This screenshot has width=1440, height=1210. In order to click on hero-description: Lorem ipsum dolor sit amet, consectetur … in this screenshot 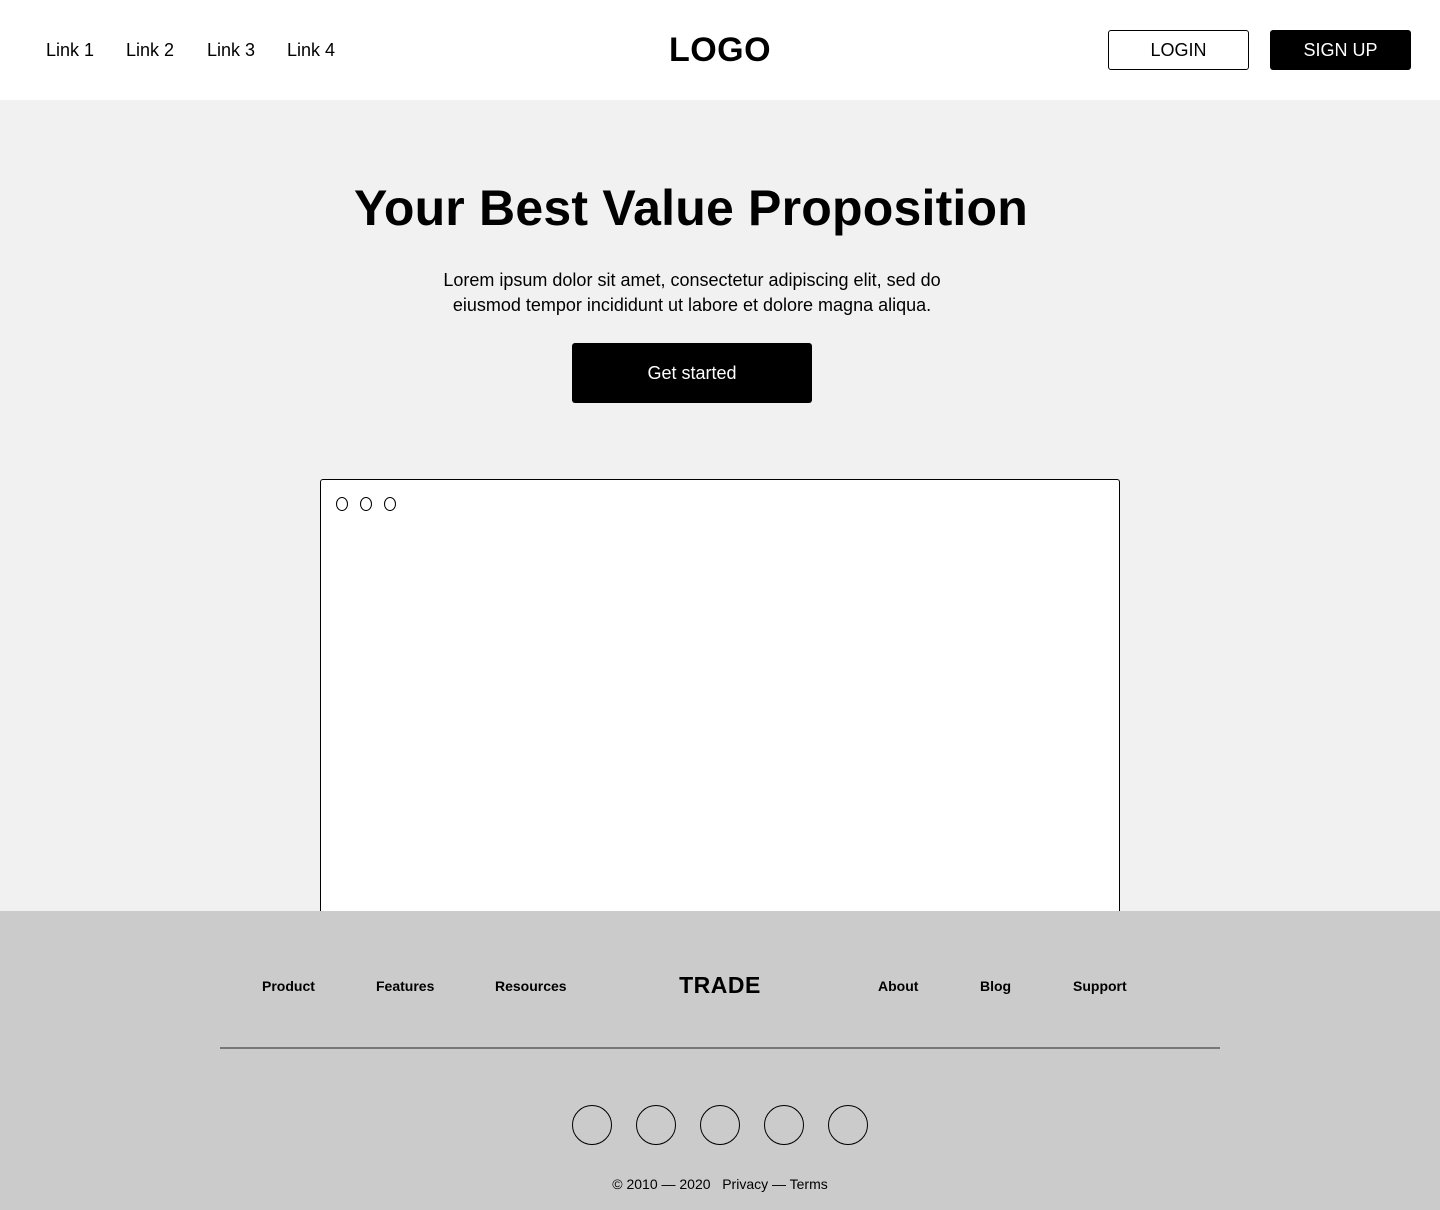, I will do `click(692, 293)`.